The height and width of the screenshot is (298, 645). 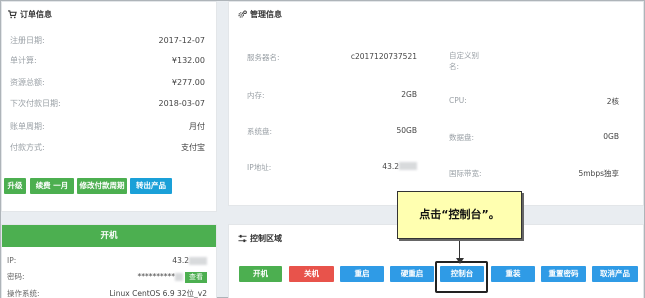 What do you see at coordinates (311, 274) in the screenshot?
I see `shutdown-button: 关机` at bounding box center [311, 274].